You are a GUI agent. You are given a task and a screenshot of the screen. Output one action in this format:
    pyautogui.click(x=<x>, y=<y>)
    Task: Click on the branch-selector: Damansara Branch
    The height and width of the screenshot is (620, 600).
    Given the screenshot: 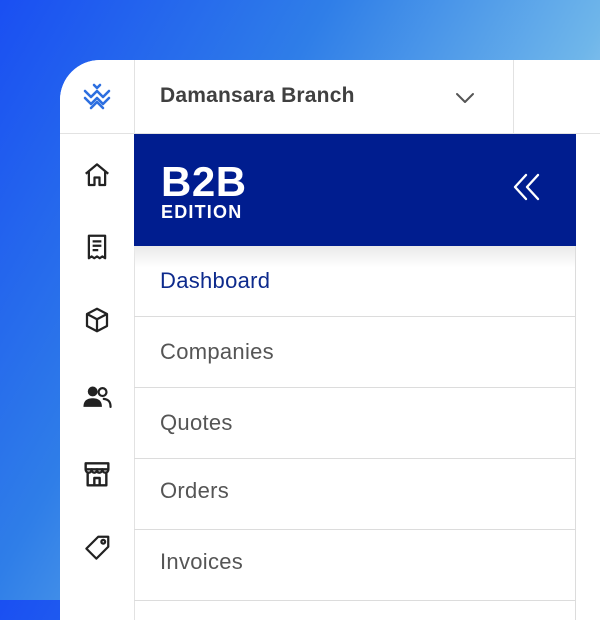 What is the action you would take?
    pyautogui.click(x=324, y=97)
    